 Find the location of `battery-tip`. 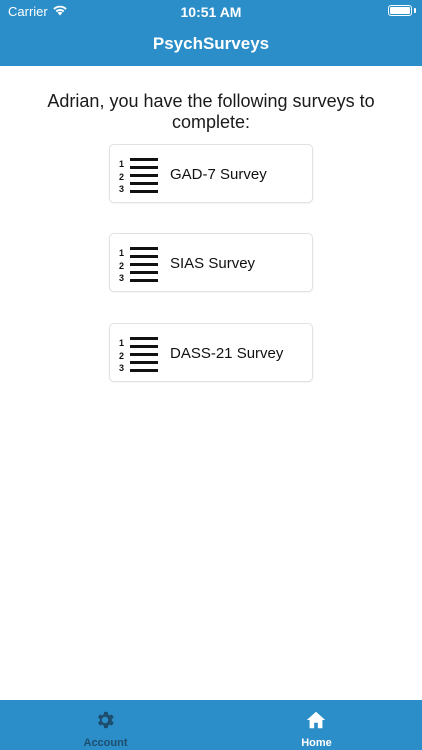

battery-tip is located at coordinates (415, 10).